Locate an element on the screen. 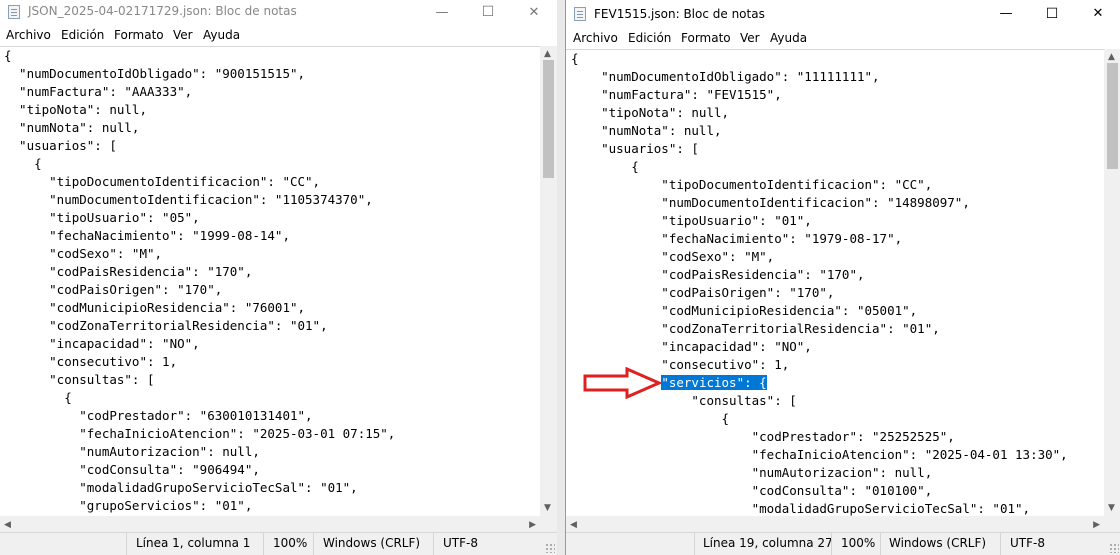 The width and height of the screenshot is (1120, 555). code-line: "codPrestador": "25252525", is located at coordinates (763, 436).